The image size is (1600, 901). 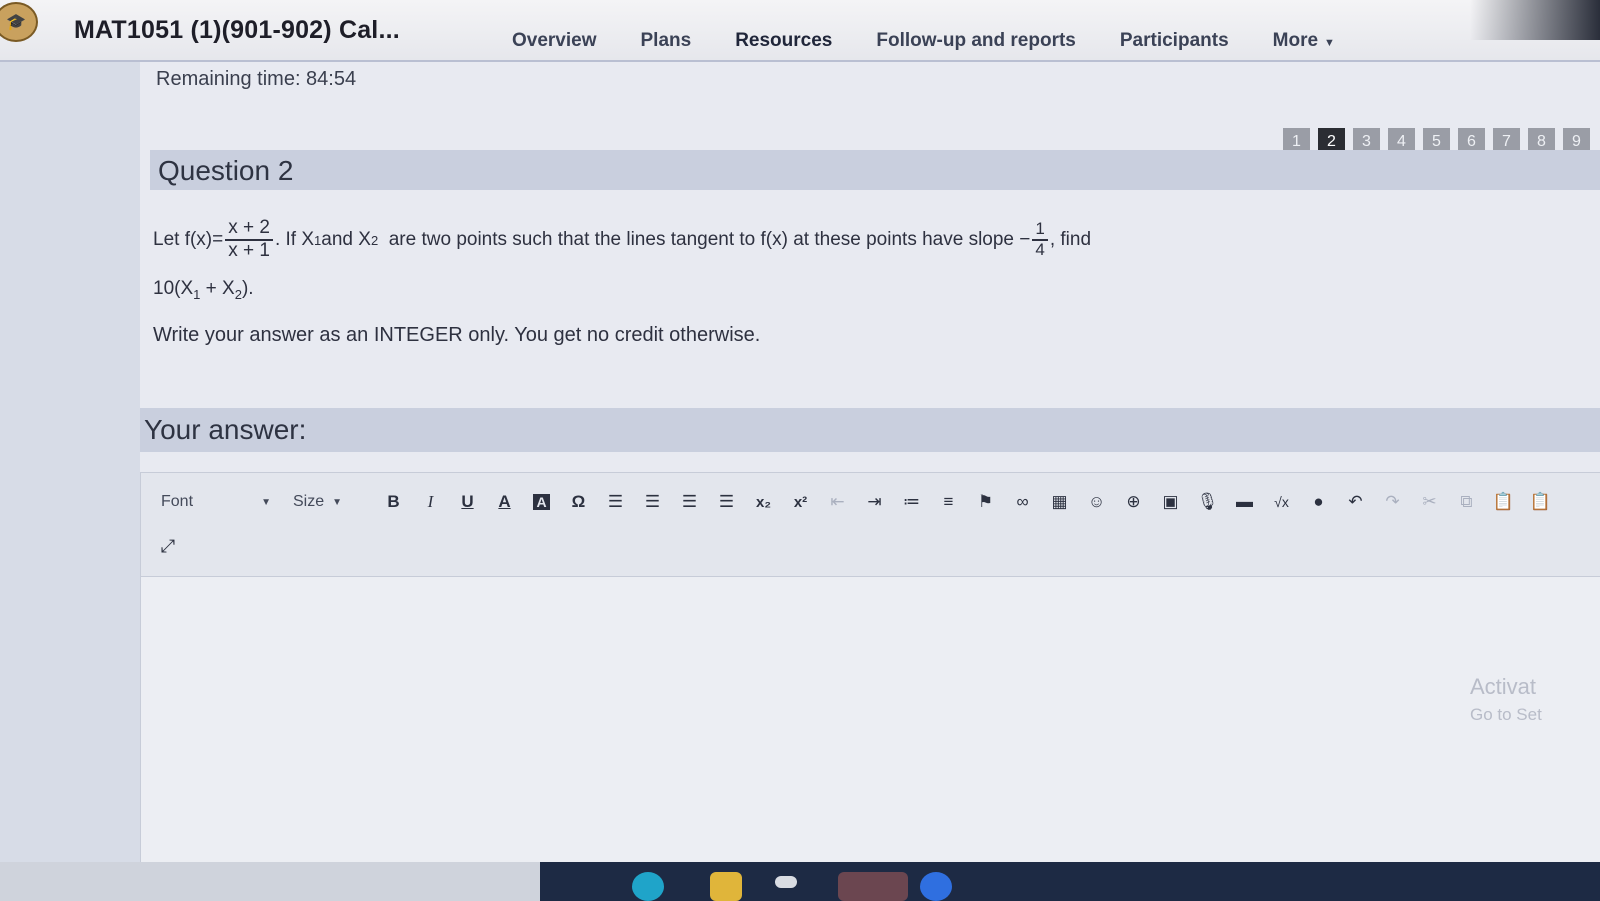 What do you see at coordinates (177, 501) in the screenshot?
I see `font-select-label: Font` at bounding box center [177, 501].